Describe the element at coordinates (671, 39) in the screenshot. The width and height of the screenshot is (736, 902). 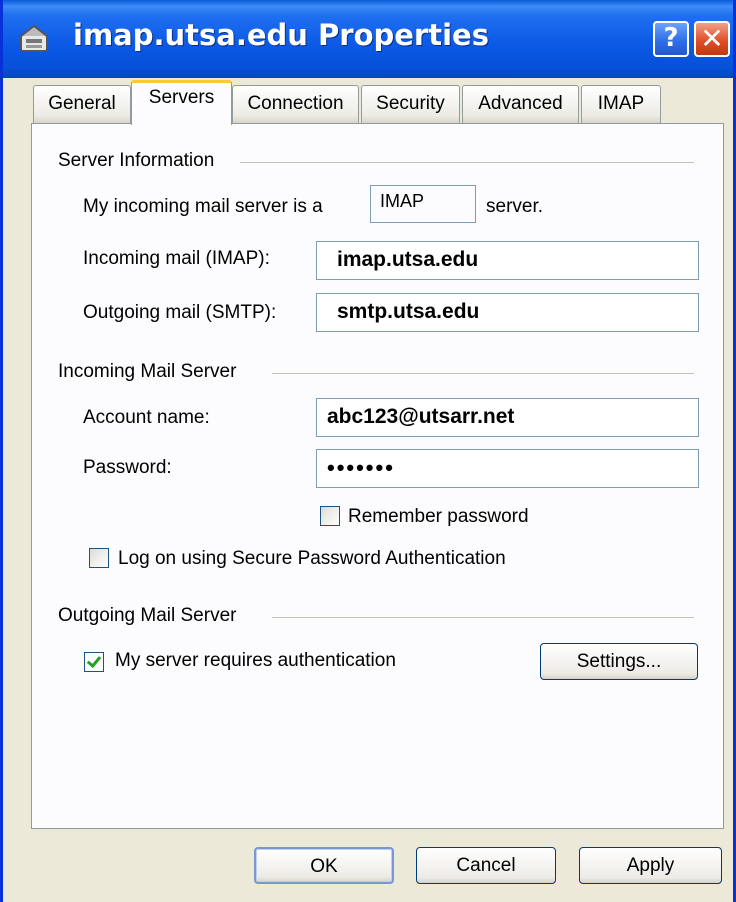
I see `help-button: ?` at that location.